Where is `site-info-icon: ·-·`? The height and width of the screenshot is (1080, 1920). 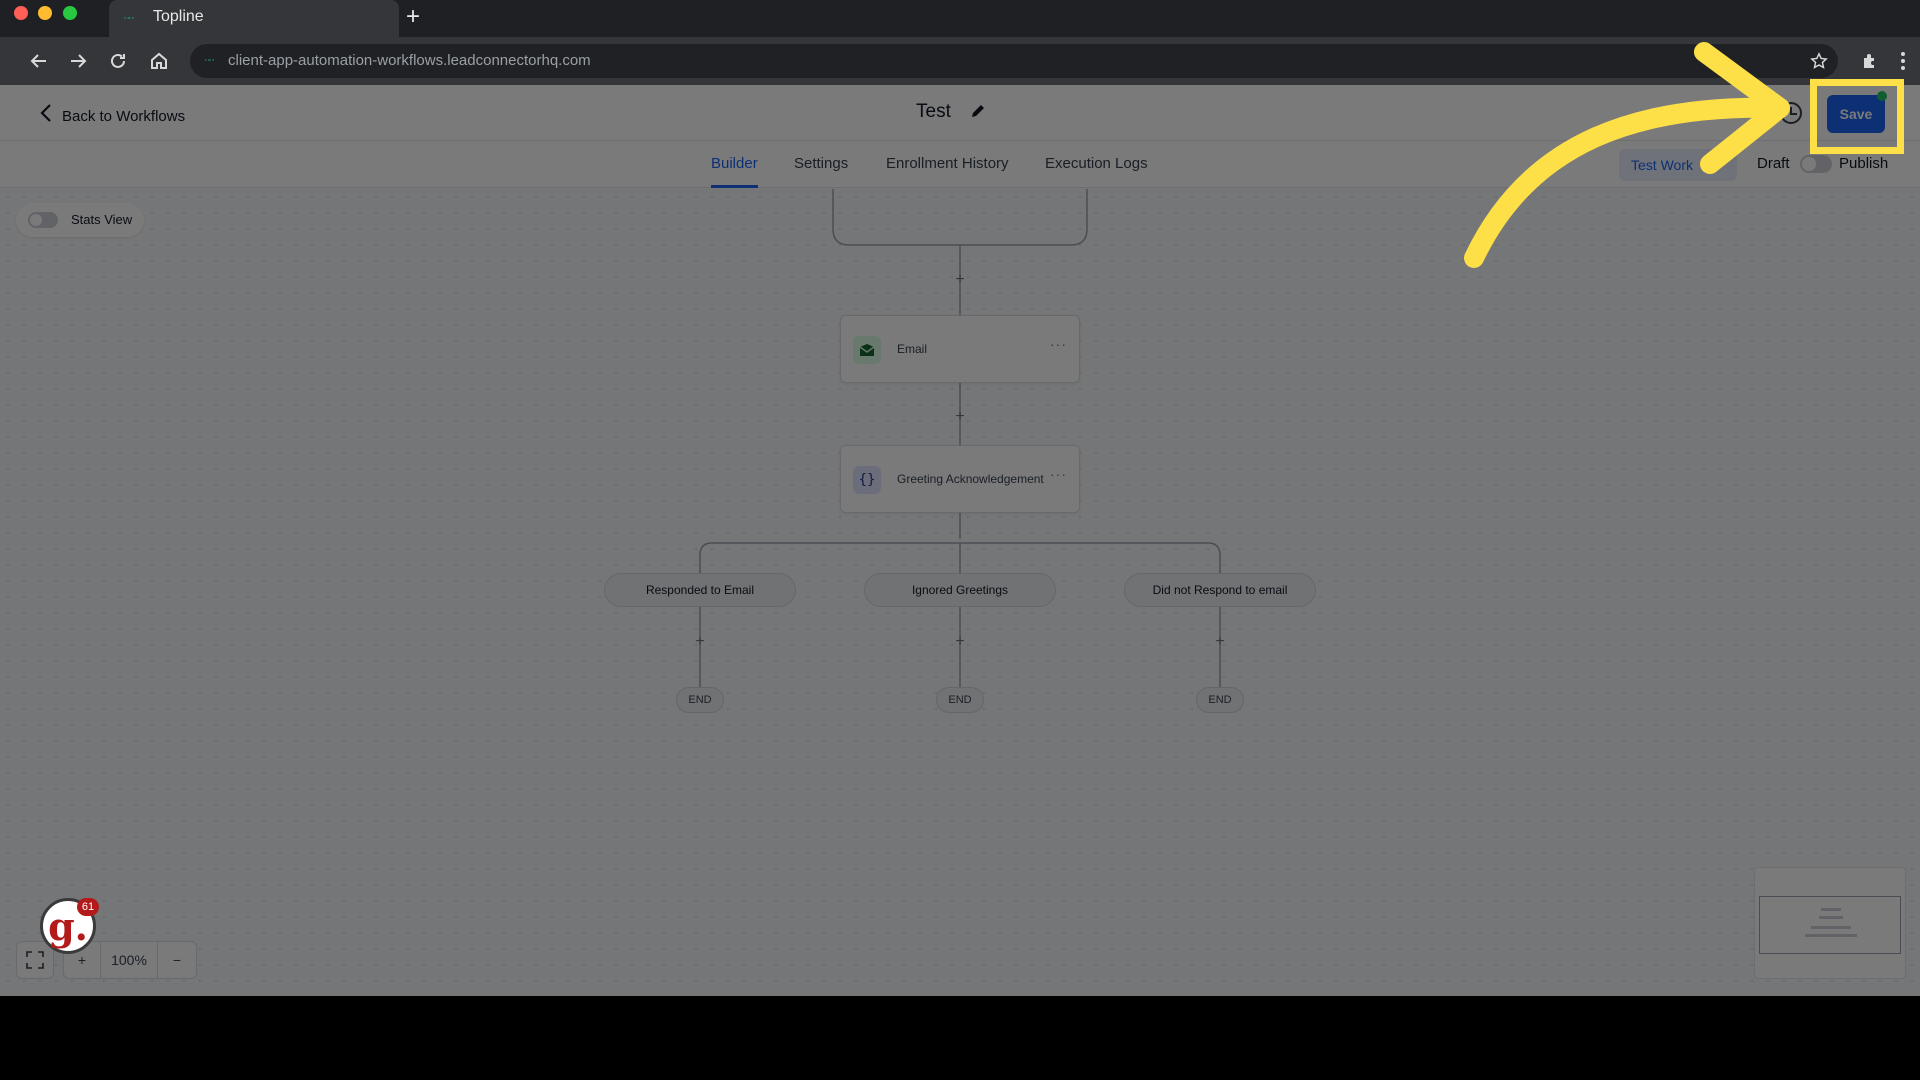
site-info-icon: ·-· is located at coordinates (209, 60).